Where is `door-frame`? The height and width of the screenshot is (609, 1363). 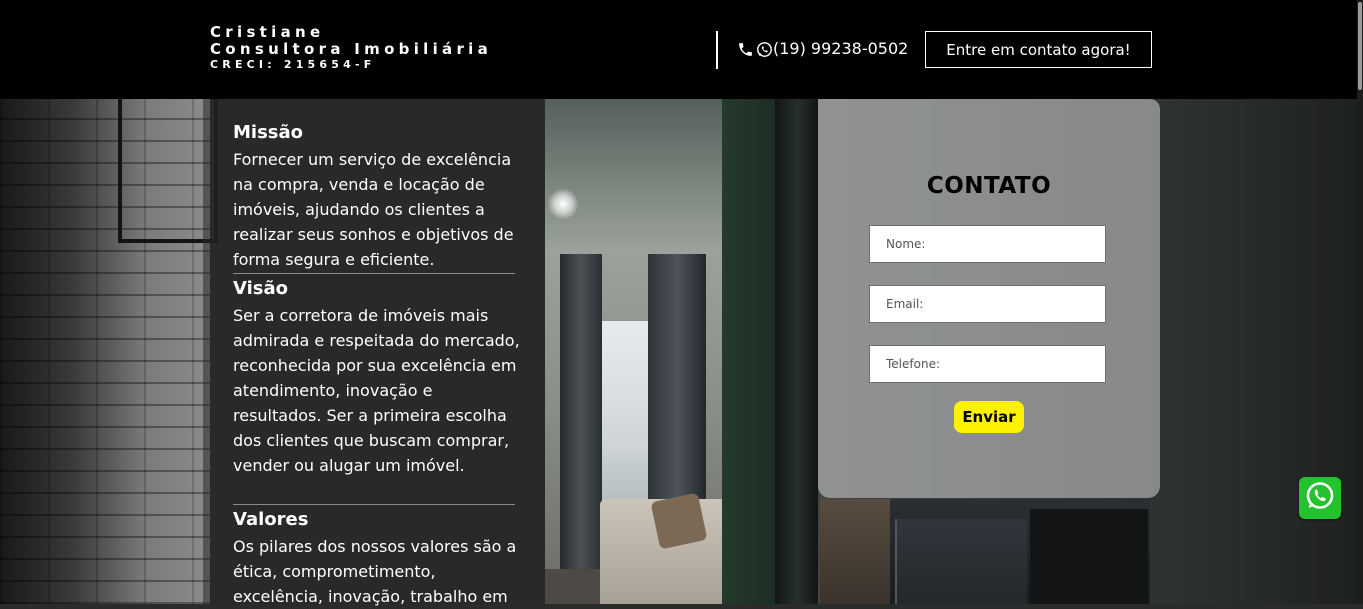 door-frame is located at coordinates (797, 351).